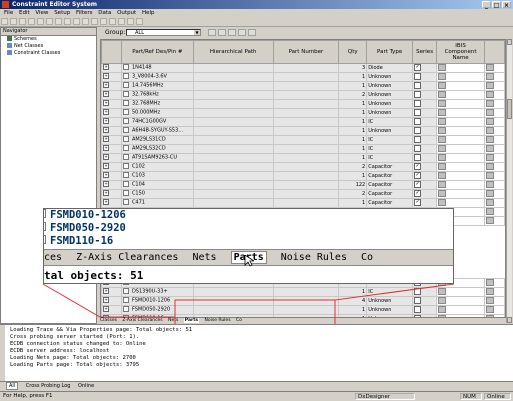  I want to click on expand-button, so click(242, 32).